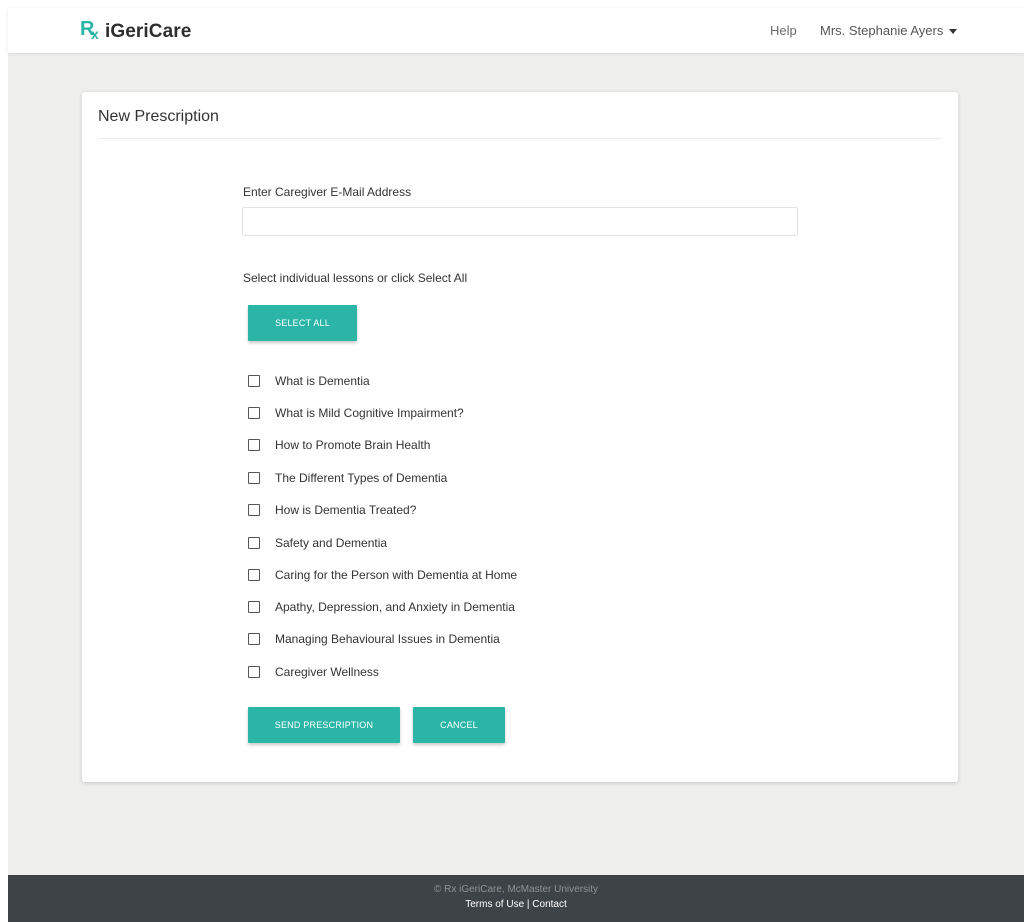 This screenshot has height=922, width=1024. What do you see at coordinates (302, 323) in the screenshot?
I see `select-all-button: SELECT ALL` at bounding box center [302, 323].